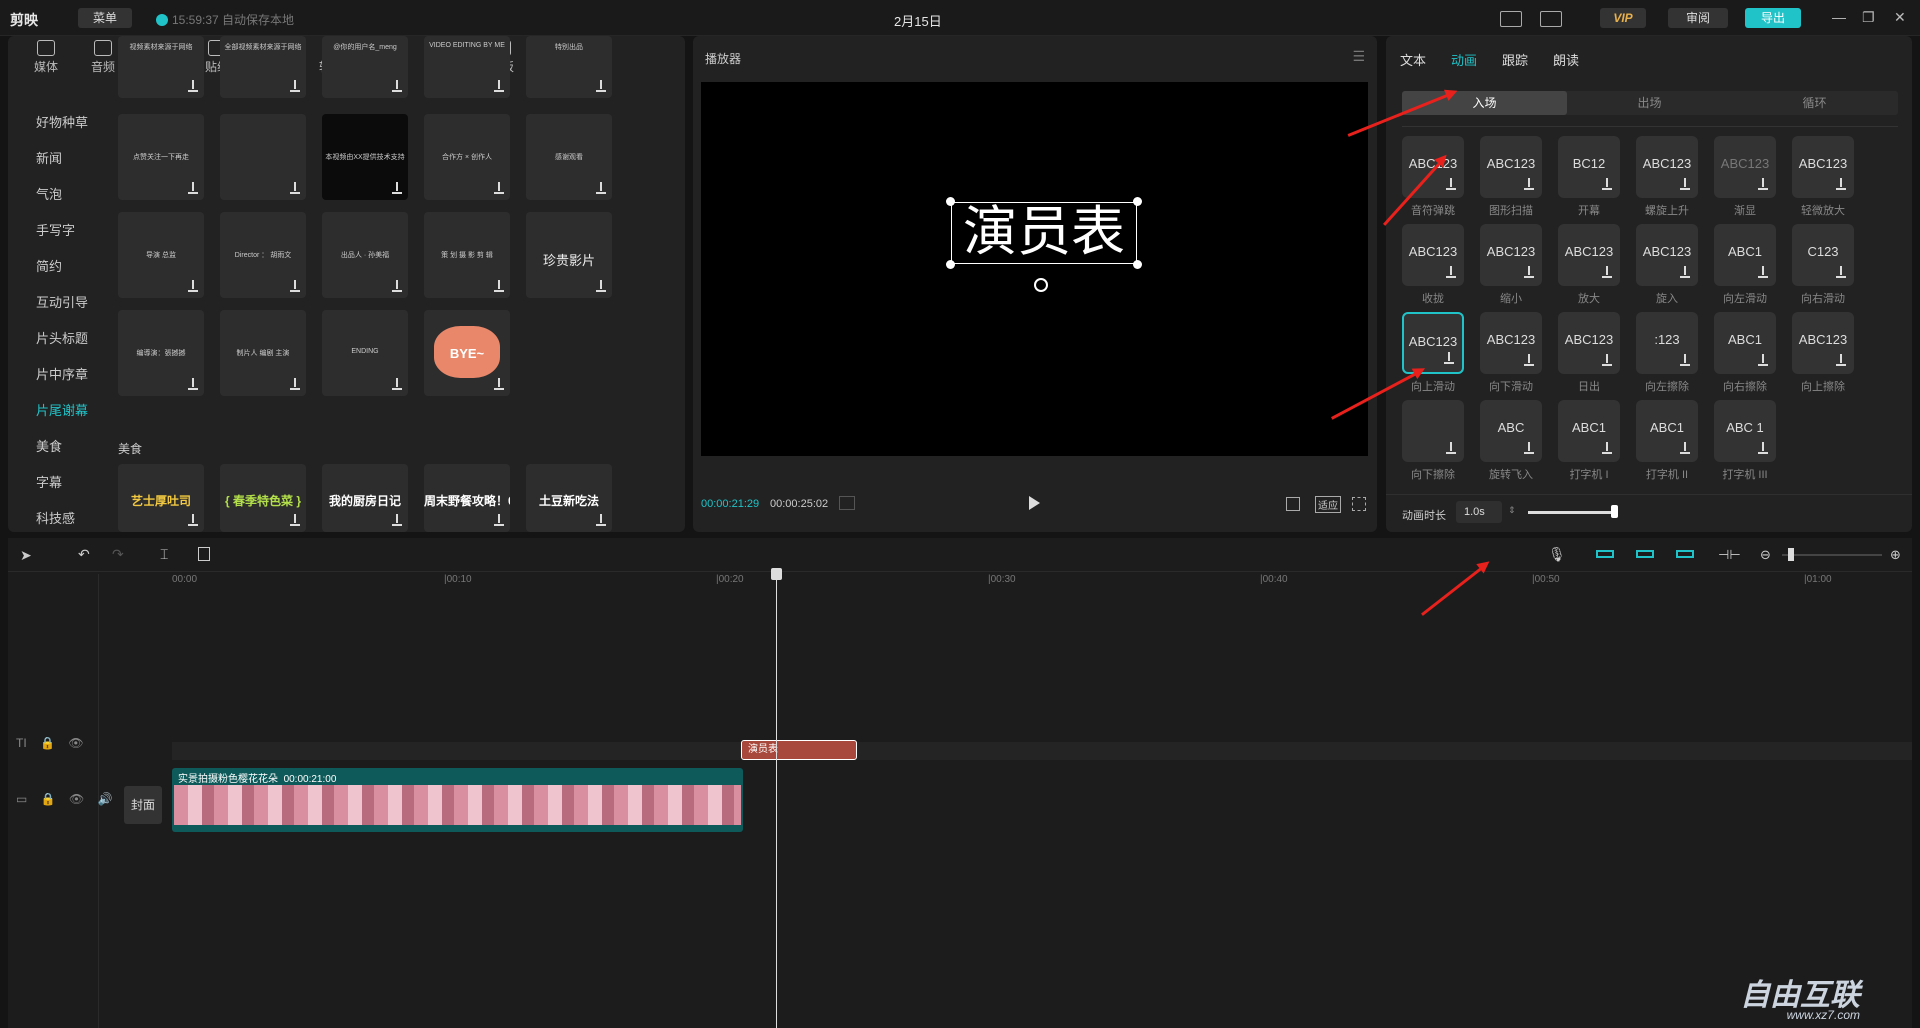 The width and height of the screenshot is (1920, 1028). What do you see at coordinates (1649, 103) in the screenshot?
I see `subtab-1: 出场` at bounding box center [1649, 103].